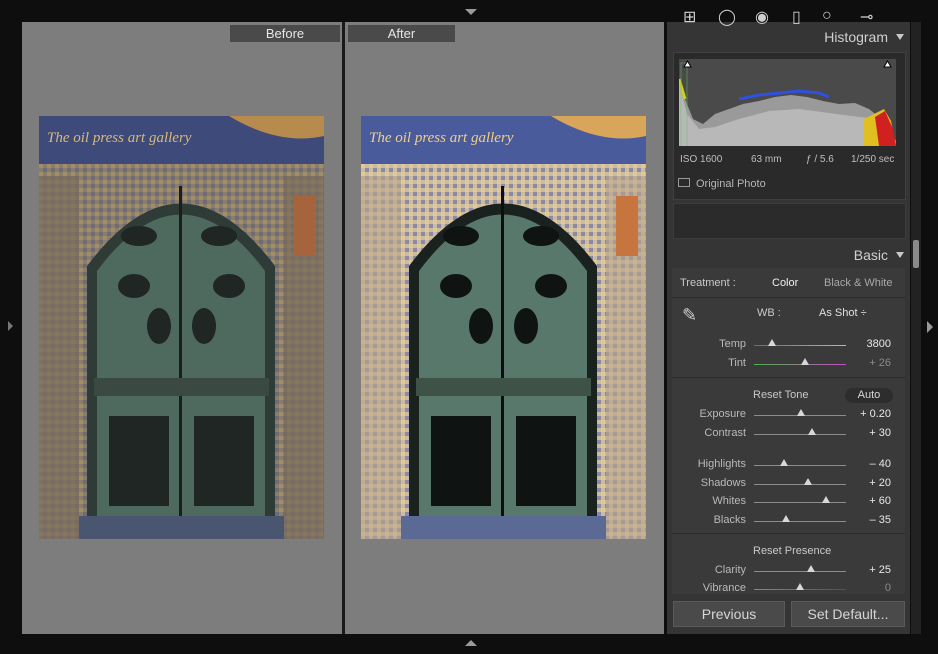  What do you see at coordinates (873, 159) in the screenshot?
I see `histogram-shutter: 1/250 sec` at bounding box center [873, 159].